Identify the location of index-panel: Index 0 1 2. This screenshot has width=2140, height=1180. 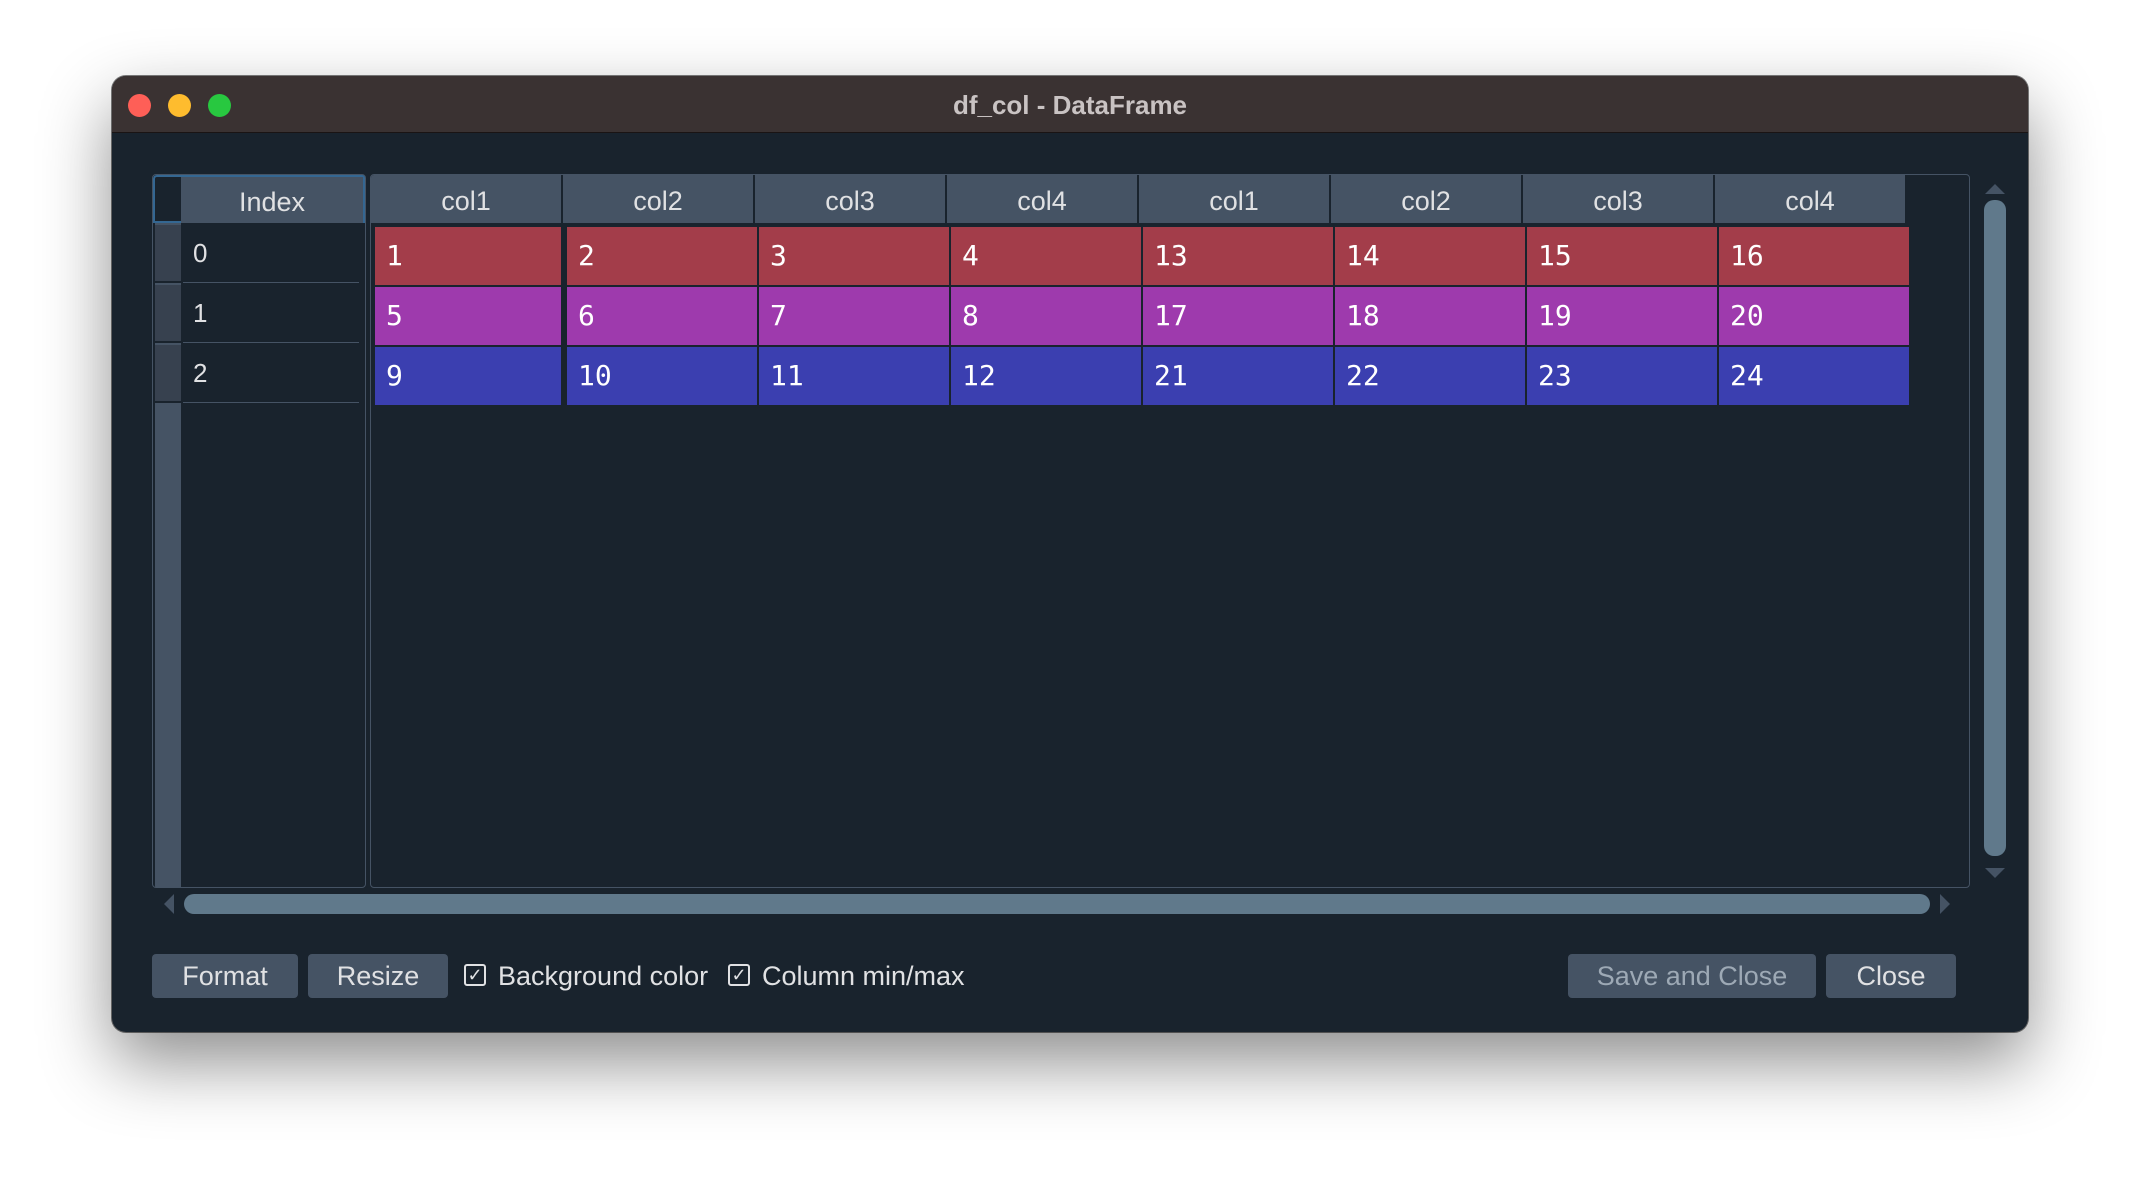
(259, 531).